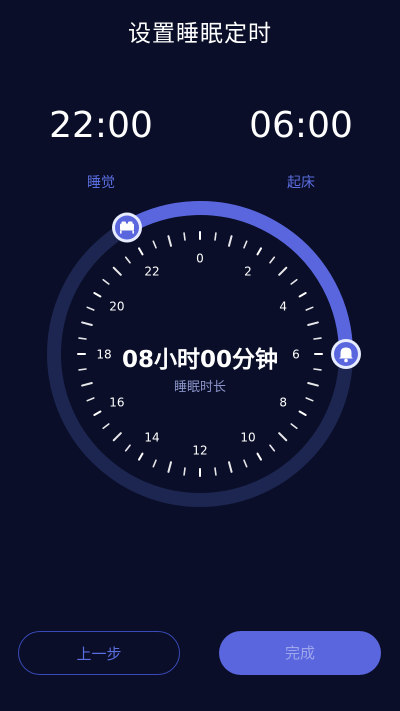  What do you see at coordinates (236, 281) in the screenshot?
I see `sleep-arc` at bounding box center [236, 281].